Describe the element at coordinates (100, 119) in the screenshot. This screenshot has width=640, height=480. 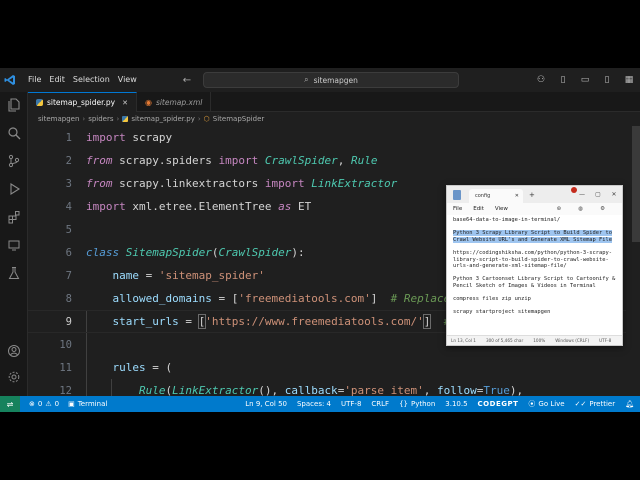
I see `breadcrumb-item: spiders` at that location.